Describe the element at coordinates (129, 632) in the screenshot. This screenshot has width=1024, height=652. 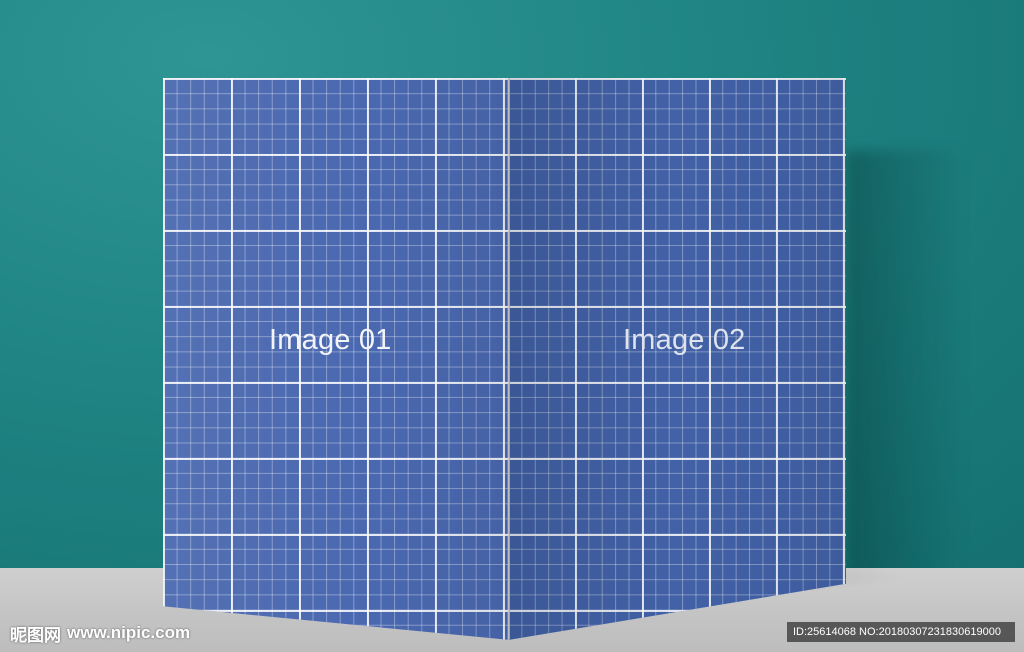
I see `site-url: www.nipic.com` at that location.